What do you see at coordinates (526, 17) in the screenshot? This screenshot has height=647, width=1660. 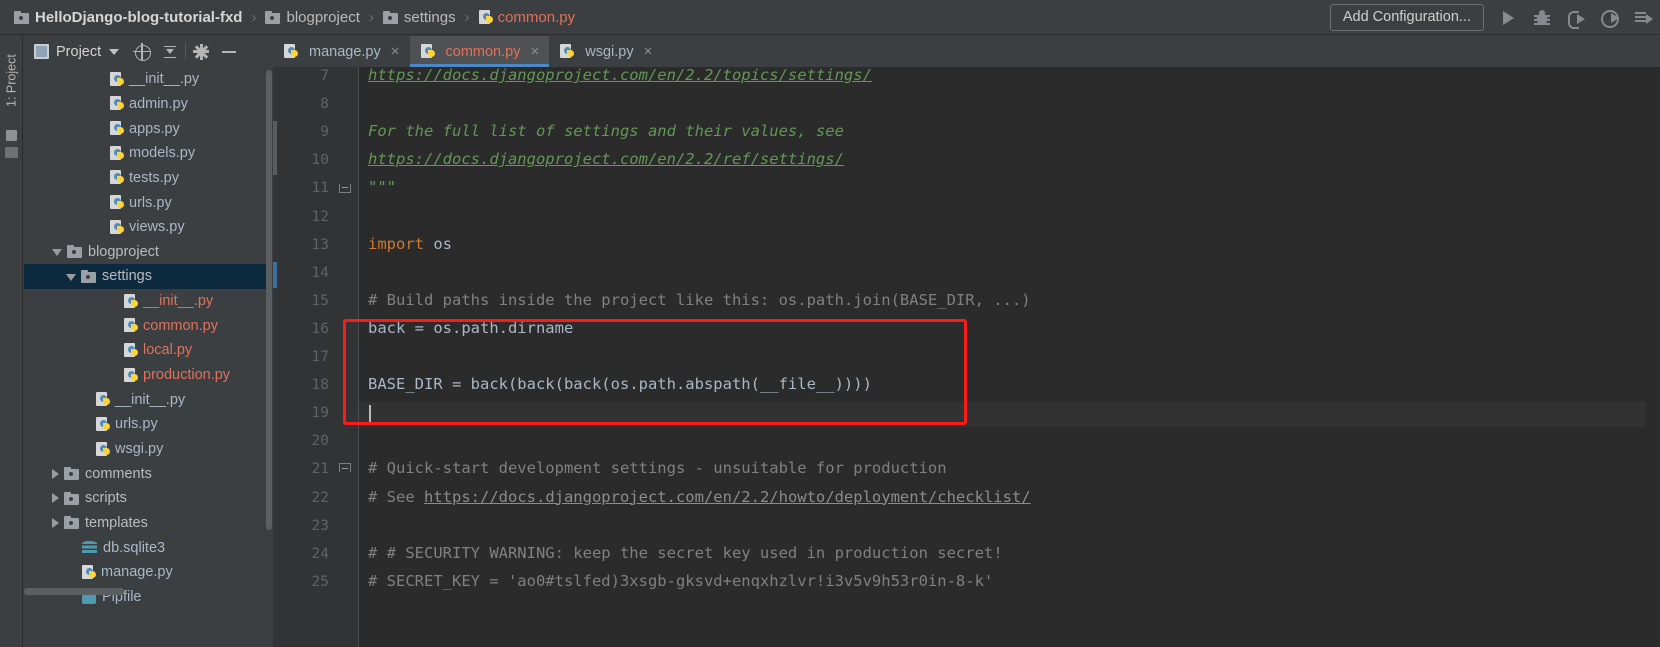 I see `breadcrumb-item-common-py: common.py` at bounding box center [526, 17].